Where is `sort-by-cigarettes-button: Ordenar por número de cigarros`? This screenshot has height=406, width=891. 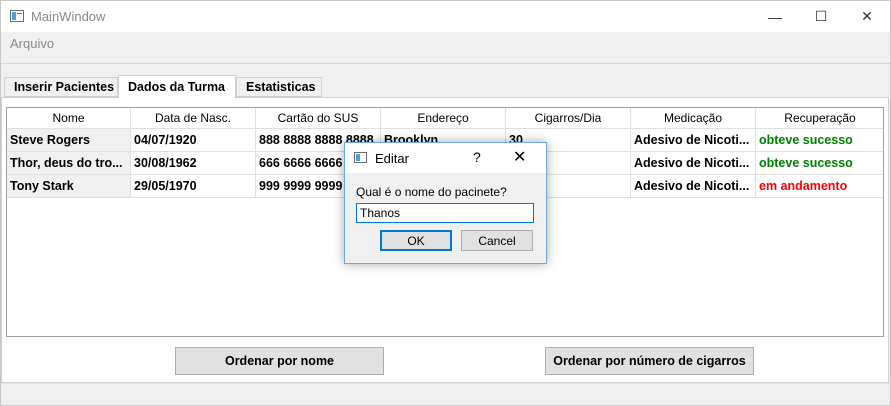 sort-by-cigarettes-button: Ordenar por número de cigarros is located at coordinates (649, 361).